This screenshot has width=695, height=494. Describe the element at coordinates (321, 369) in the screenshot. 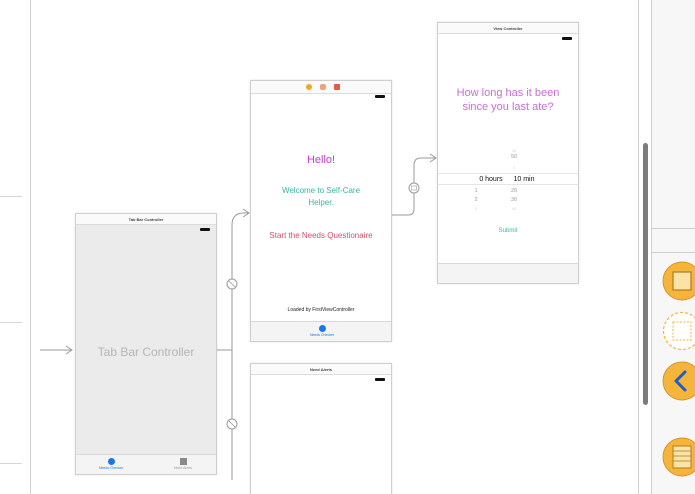

I see `scene-title: Need Alerts` at that location.